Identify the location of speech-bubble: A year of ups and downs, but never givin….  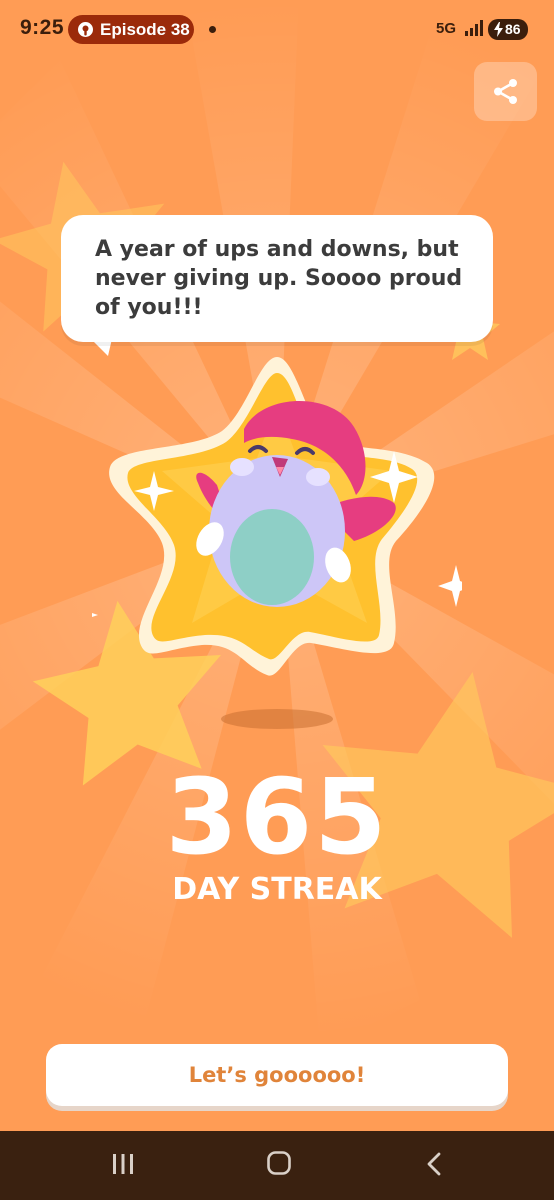
(277, 278).